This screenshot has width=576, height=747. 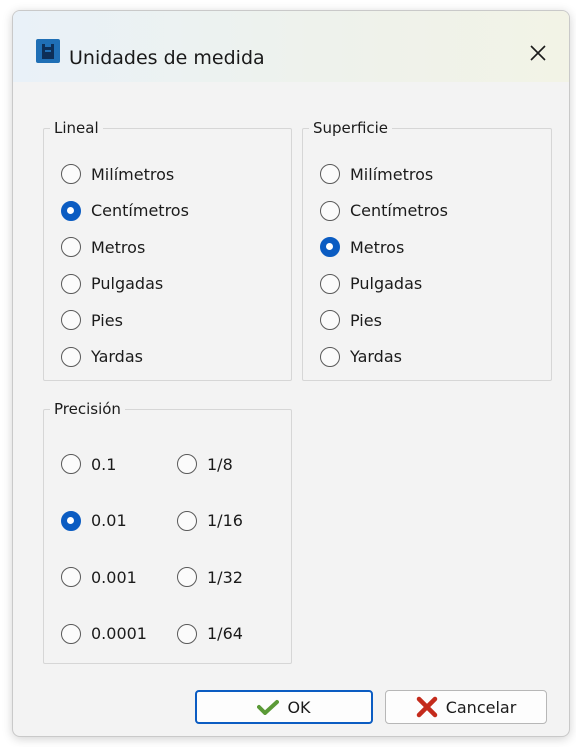 What do you see at coordinates (88, 464) in the screenshot?
I see `precision-decimal-0: 0.1` at bounding box center [88, 464].